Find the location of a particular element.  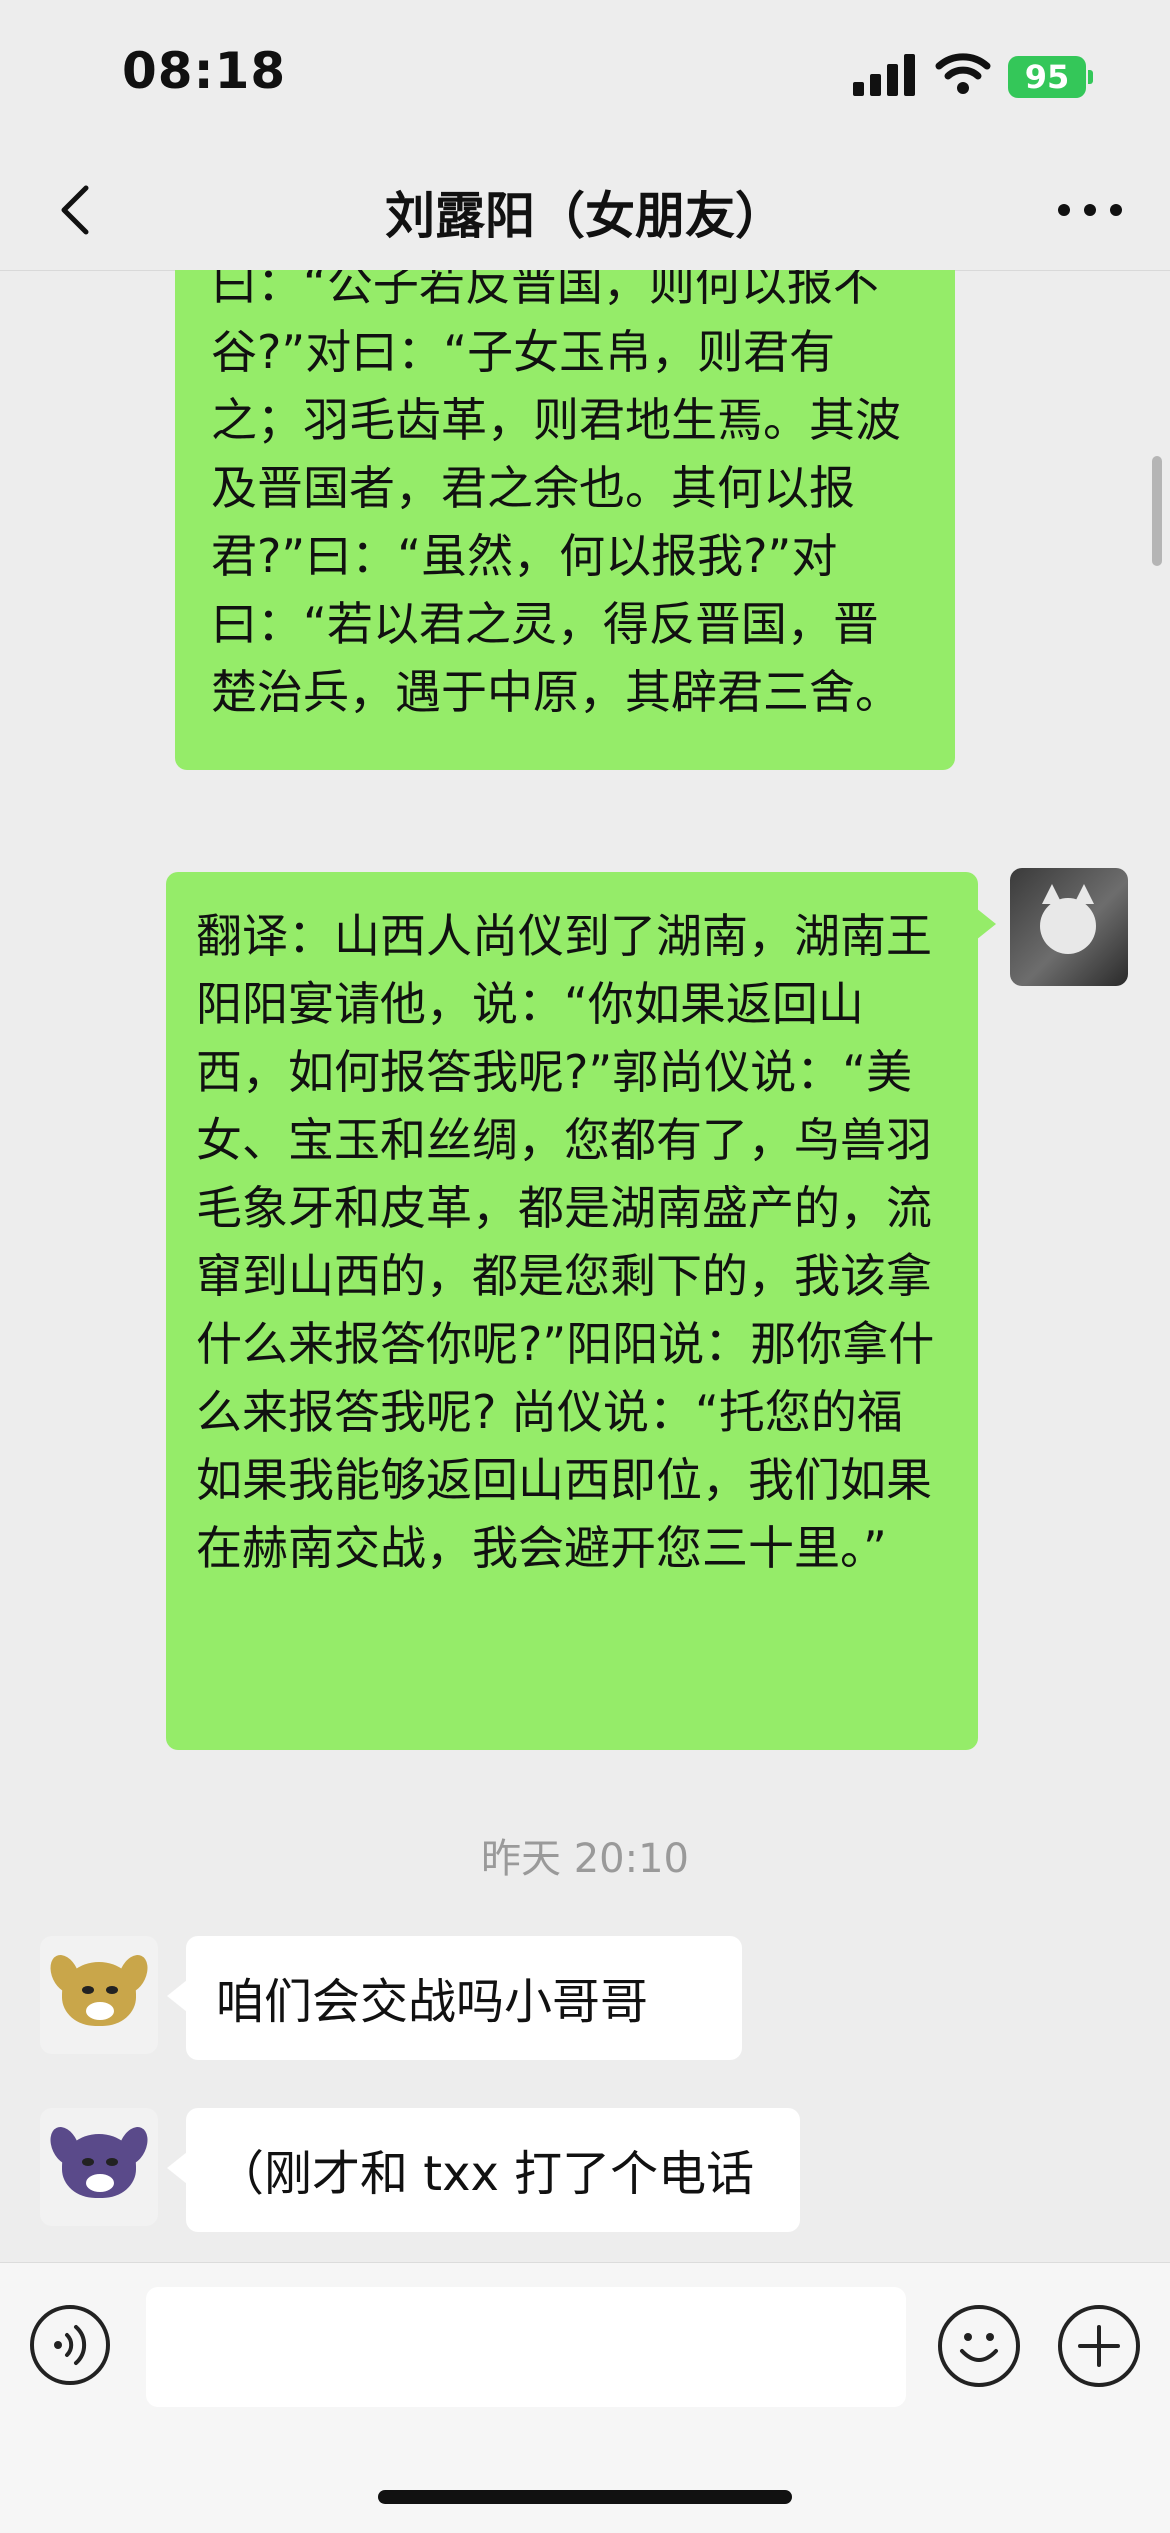

home-indicator is located at coordinates (585, 2497).